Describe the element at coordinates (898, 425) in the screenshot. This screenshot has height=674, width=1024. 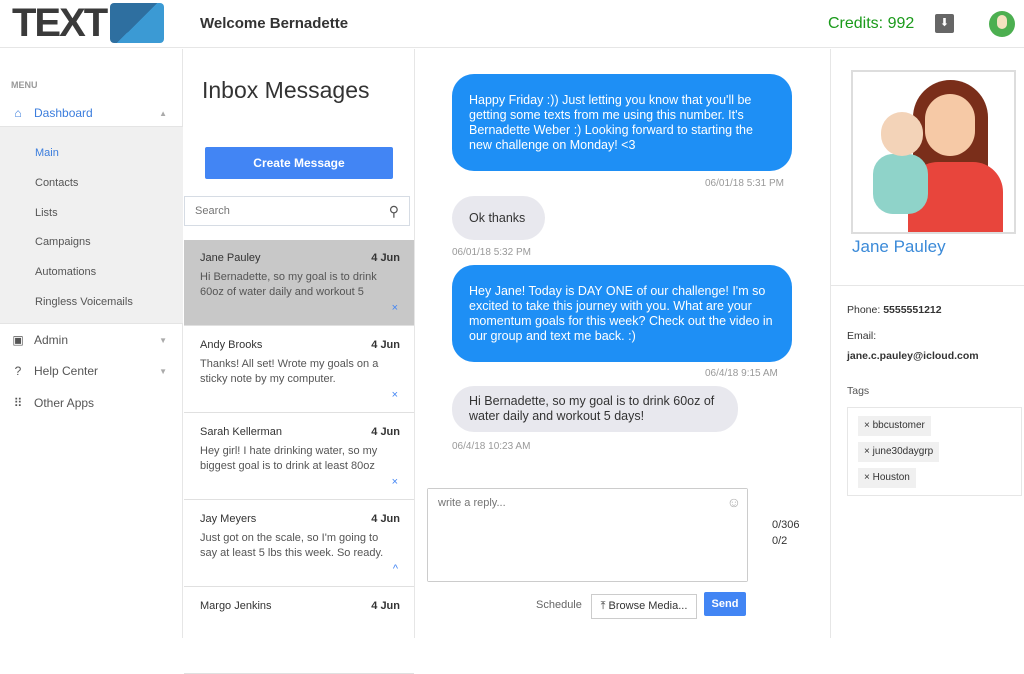
I see `tag-label: bbcustomer` at that location.